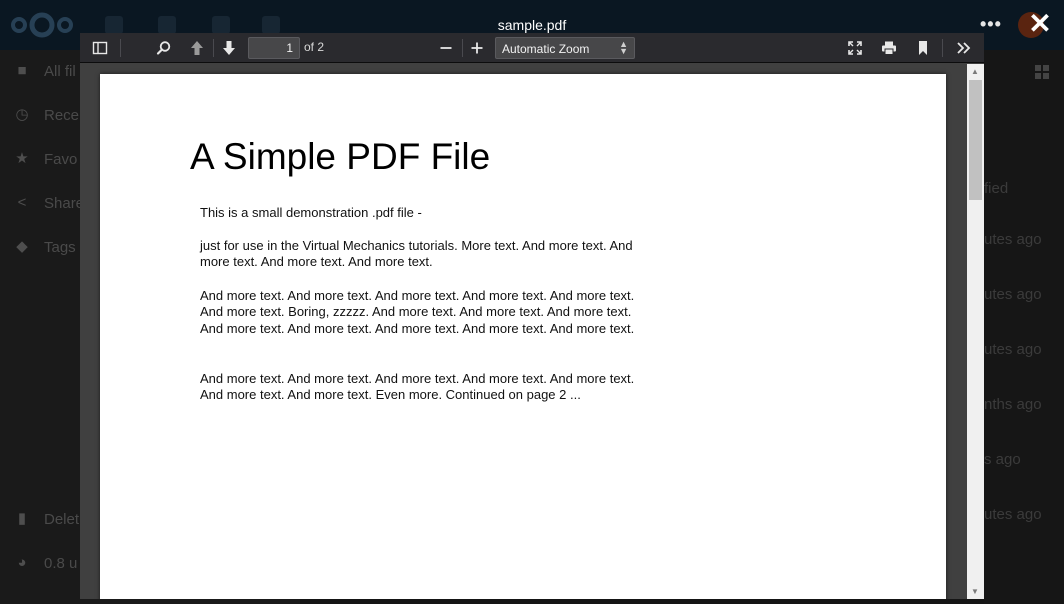 The image size is (1064, 604). I want to click on page-number-input, so click(274, 48).